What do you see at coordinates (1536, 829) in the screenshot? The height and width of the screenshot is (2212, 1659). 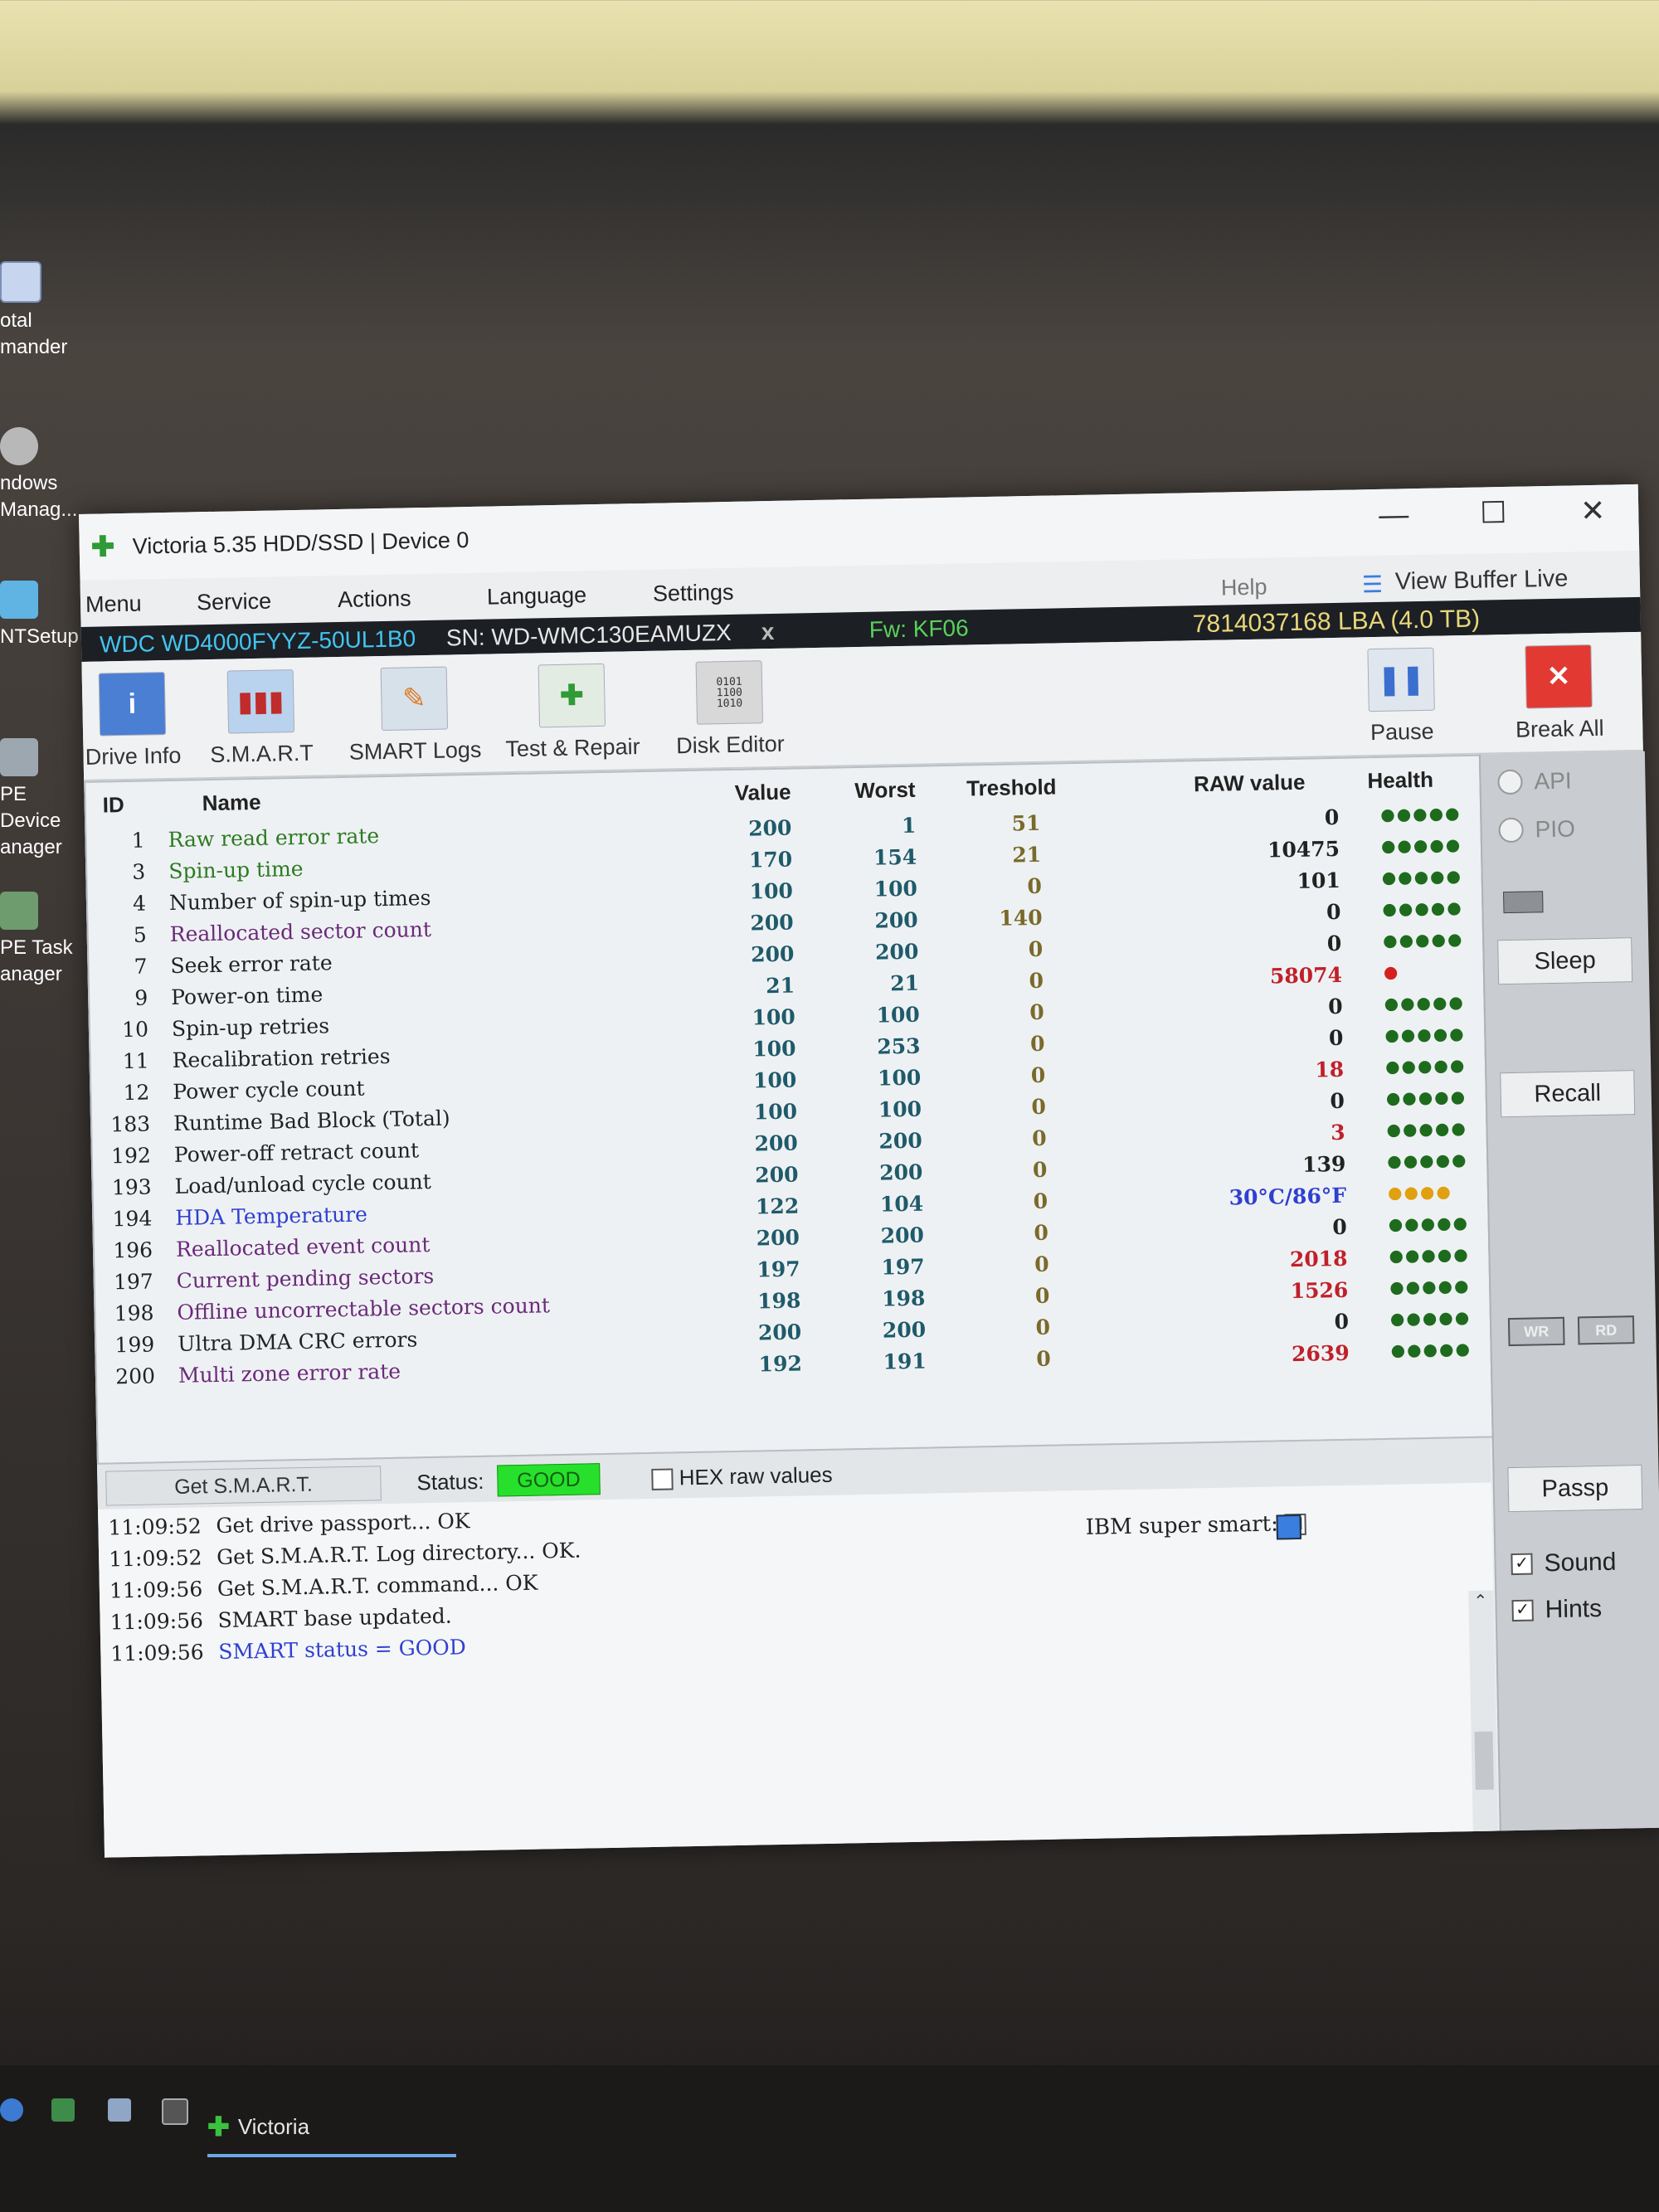 I see `pio-radio: PIO` at bounding box center [1536, 829].